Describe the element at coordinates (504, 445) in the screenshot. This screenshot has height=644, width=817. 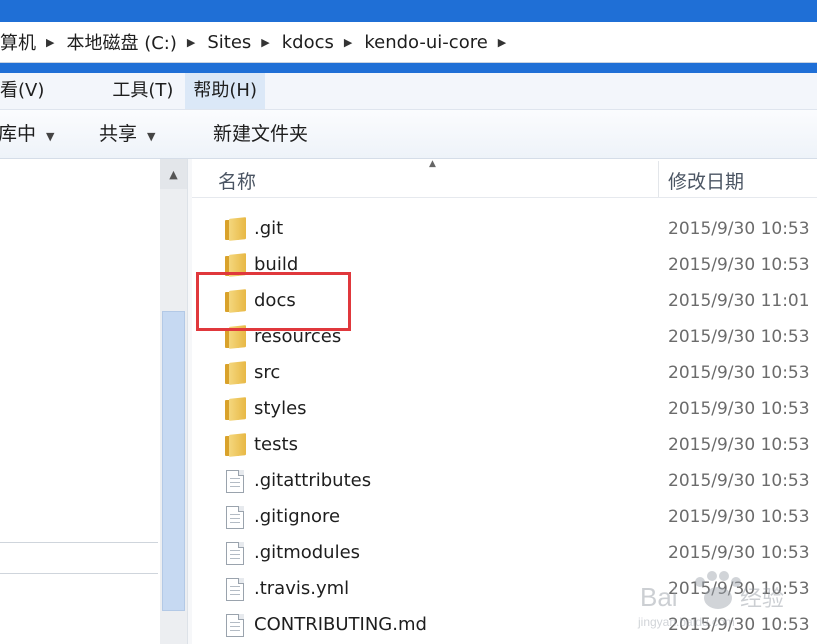
I see `file-row: tests 2015/9/30 10:53` at that location.